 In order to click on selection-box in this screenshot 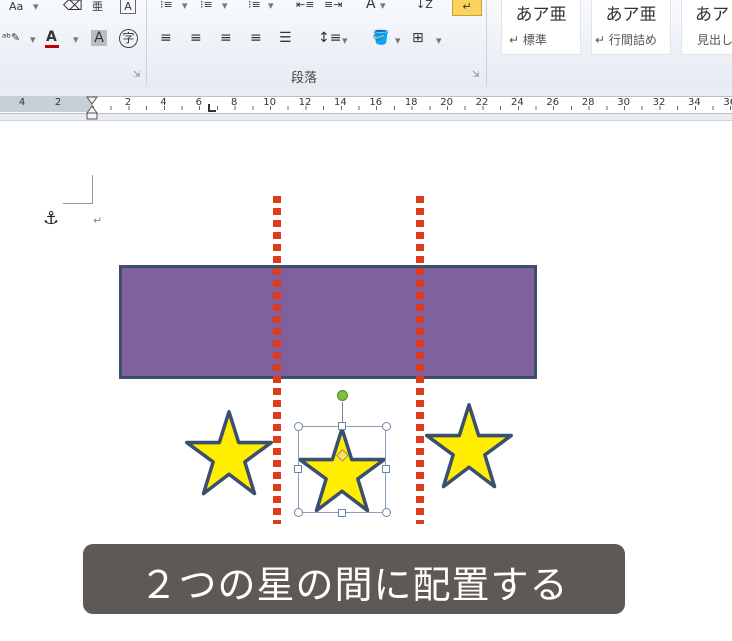, I will do `click(342, 469)`.